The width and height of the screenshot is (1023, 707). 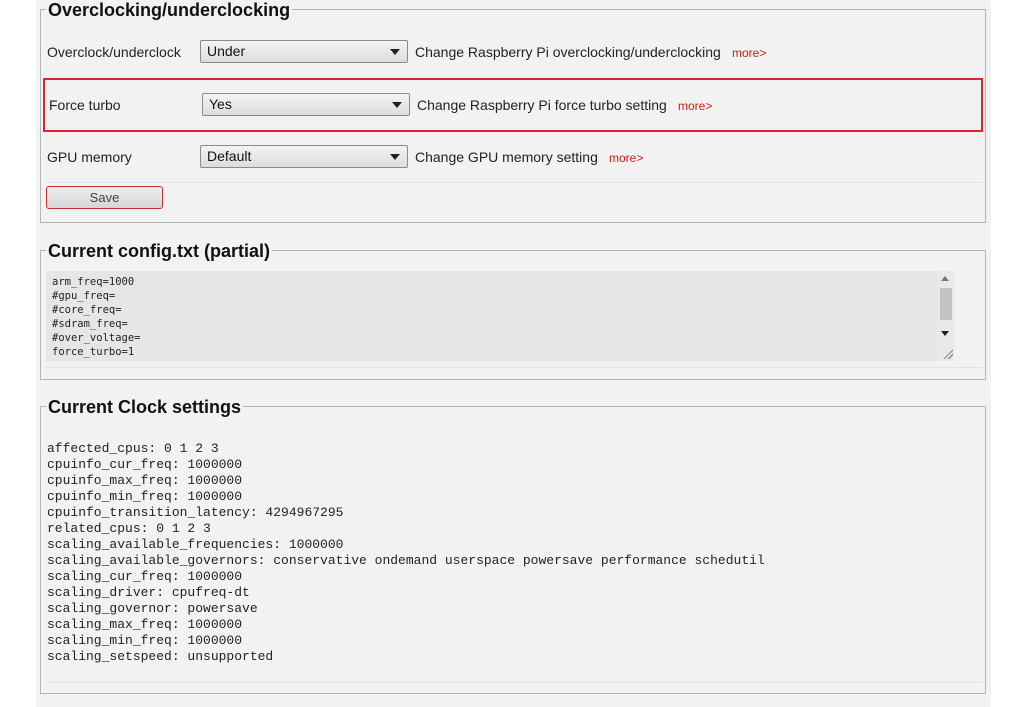 I want to click on gpu-memory-select: Default, so click(x=304, y=156).